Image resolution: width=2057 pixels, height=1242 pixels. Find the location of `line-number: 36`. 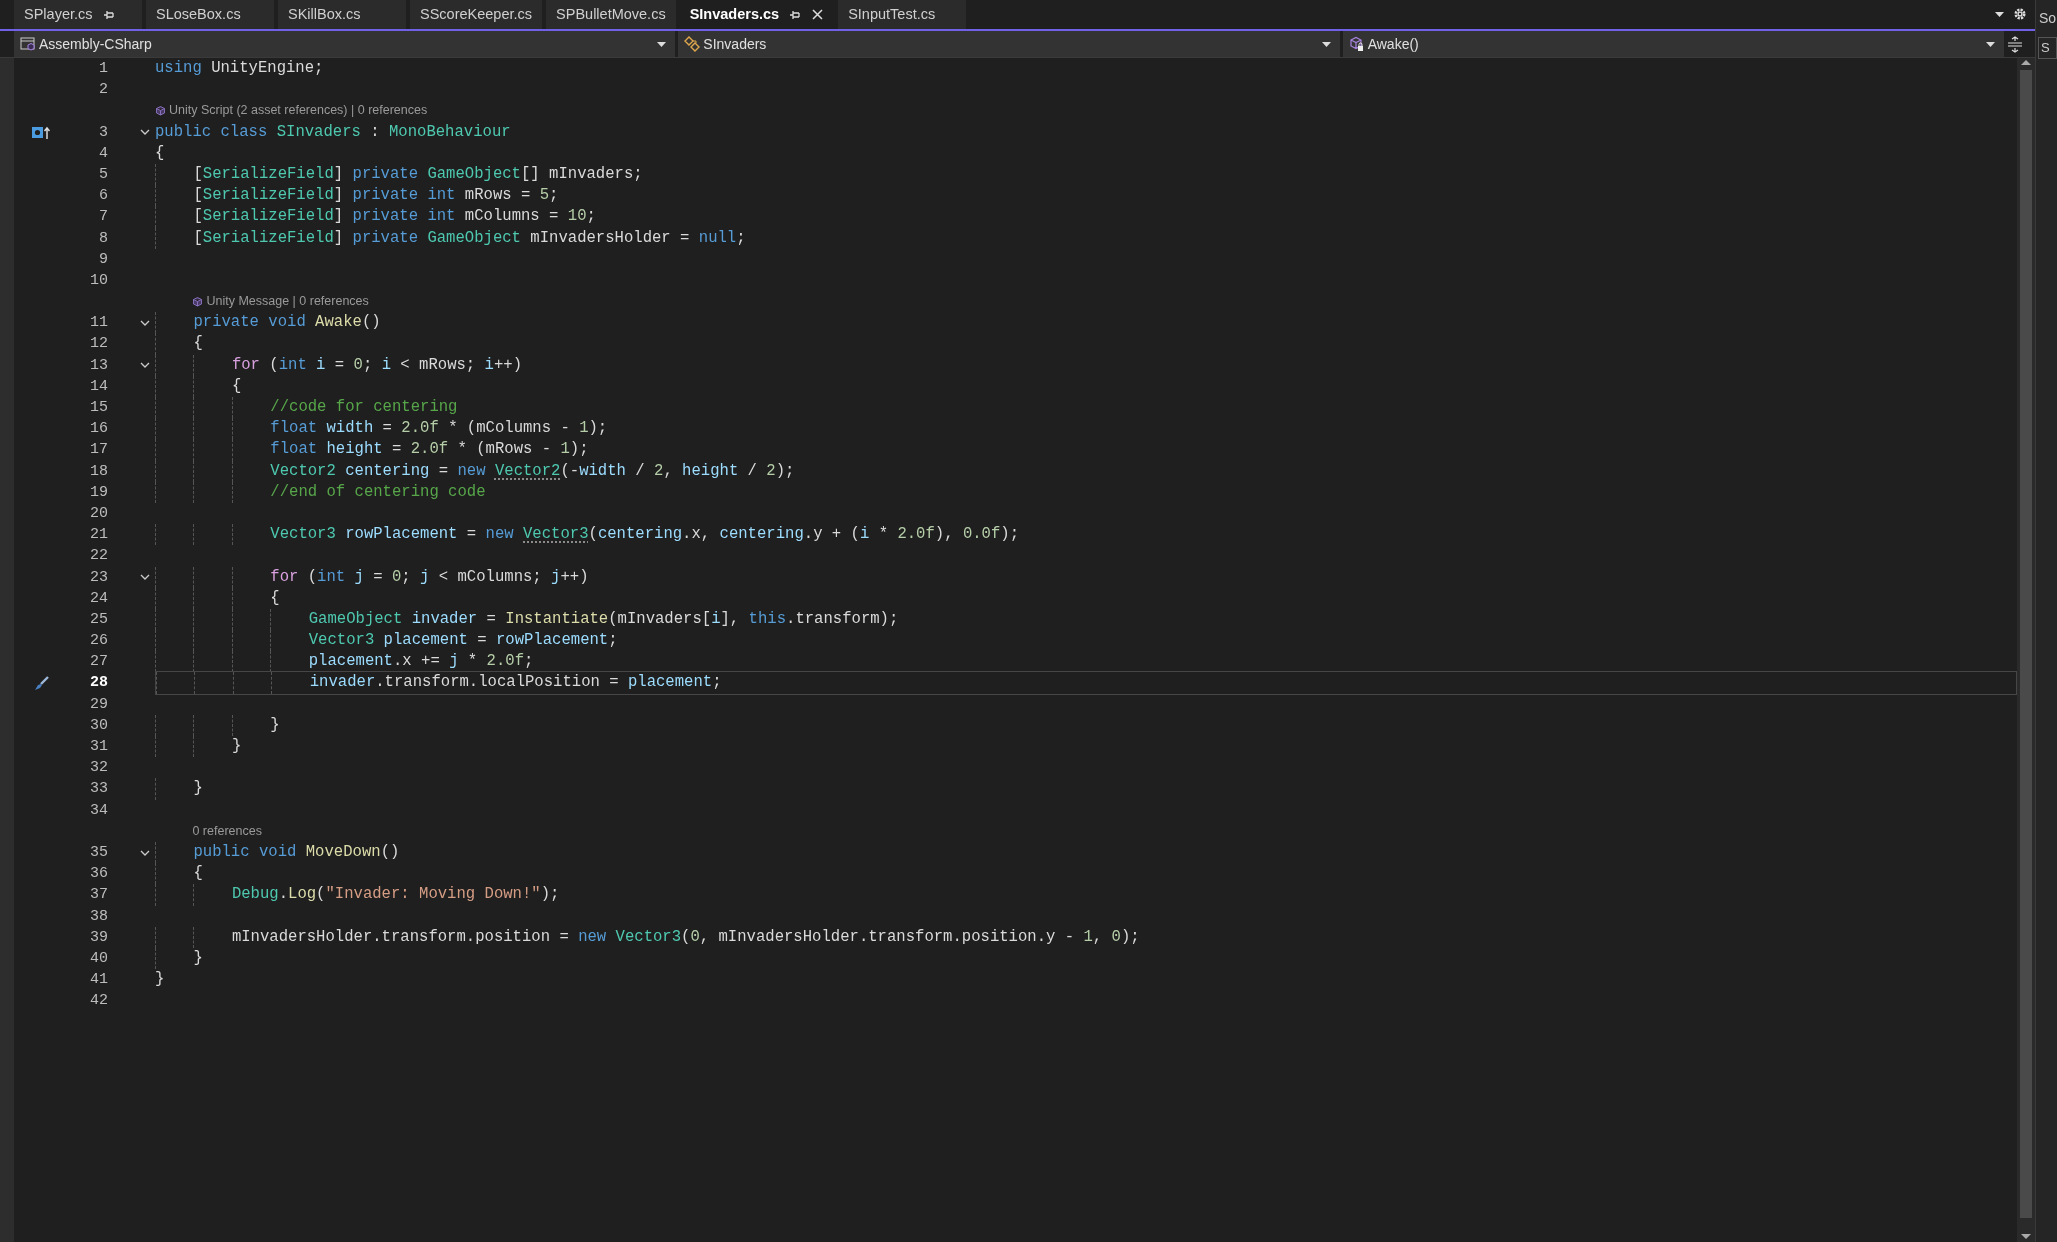

line-number: 36 is located at coordinates (99, 874).